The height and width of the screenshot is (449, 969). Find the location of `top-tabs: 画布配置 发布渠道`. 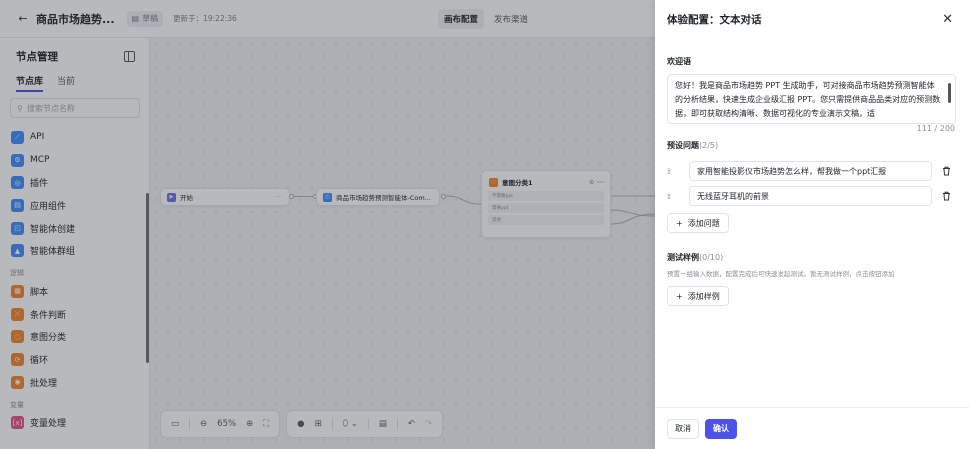

top-tabs: 画布配置 发布渠道 is located at coordinates (486, 19).